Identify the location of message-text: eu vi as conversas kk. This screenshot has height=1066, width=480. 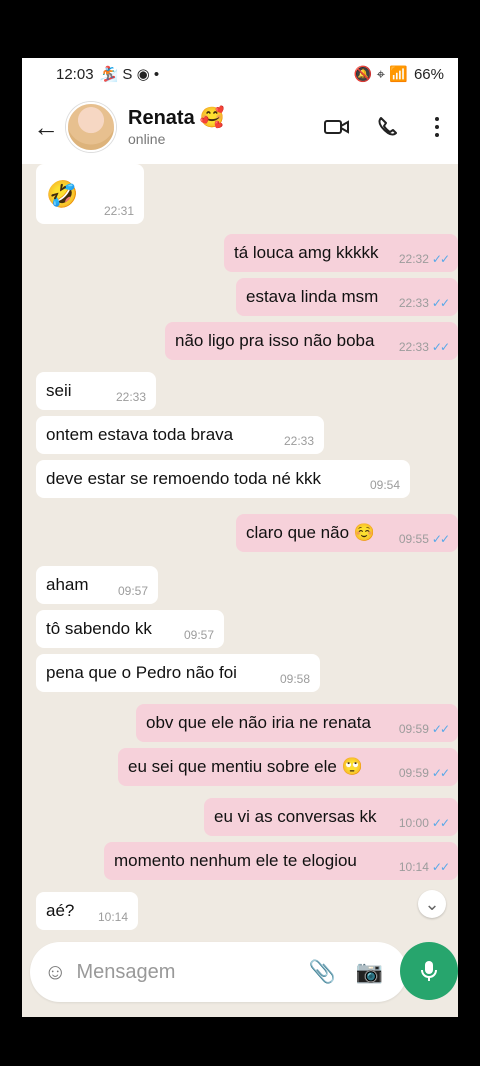
(295, 816).